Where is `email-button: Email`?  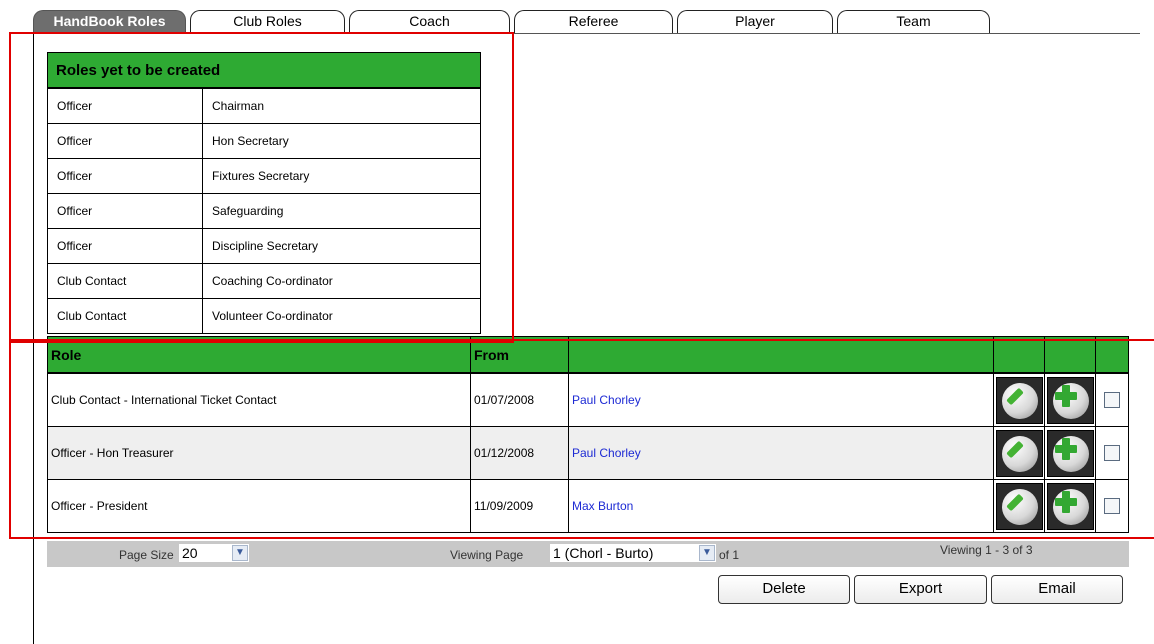 email-button: Email is located at coordinates (1057, 589).